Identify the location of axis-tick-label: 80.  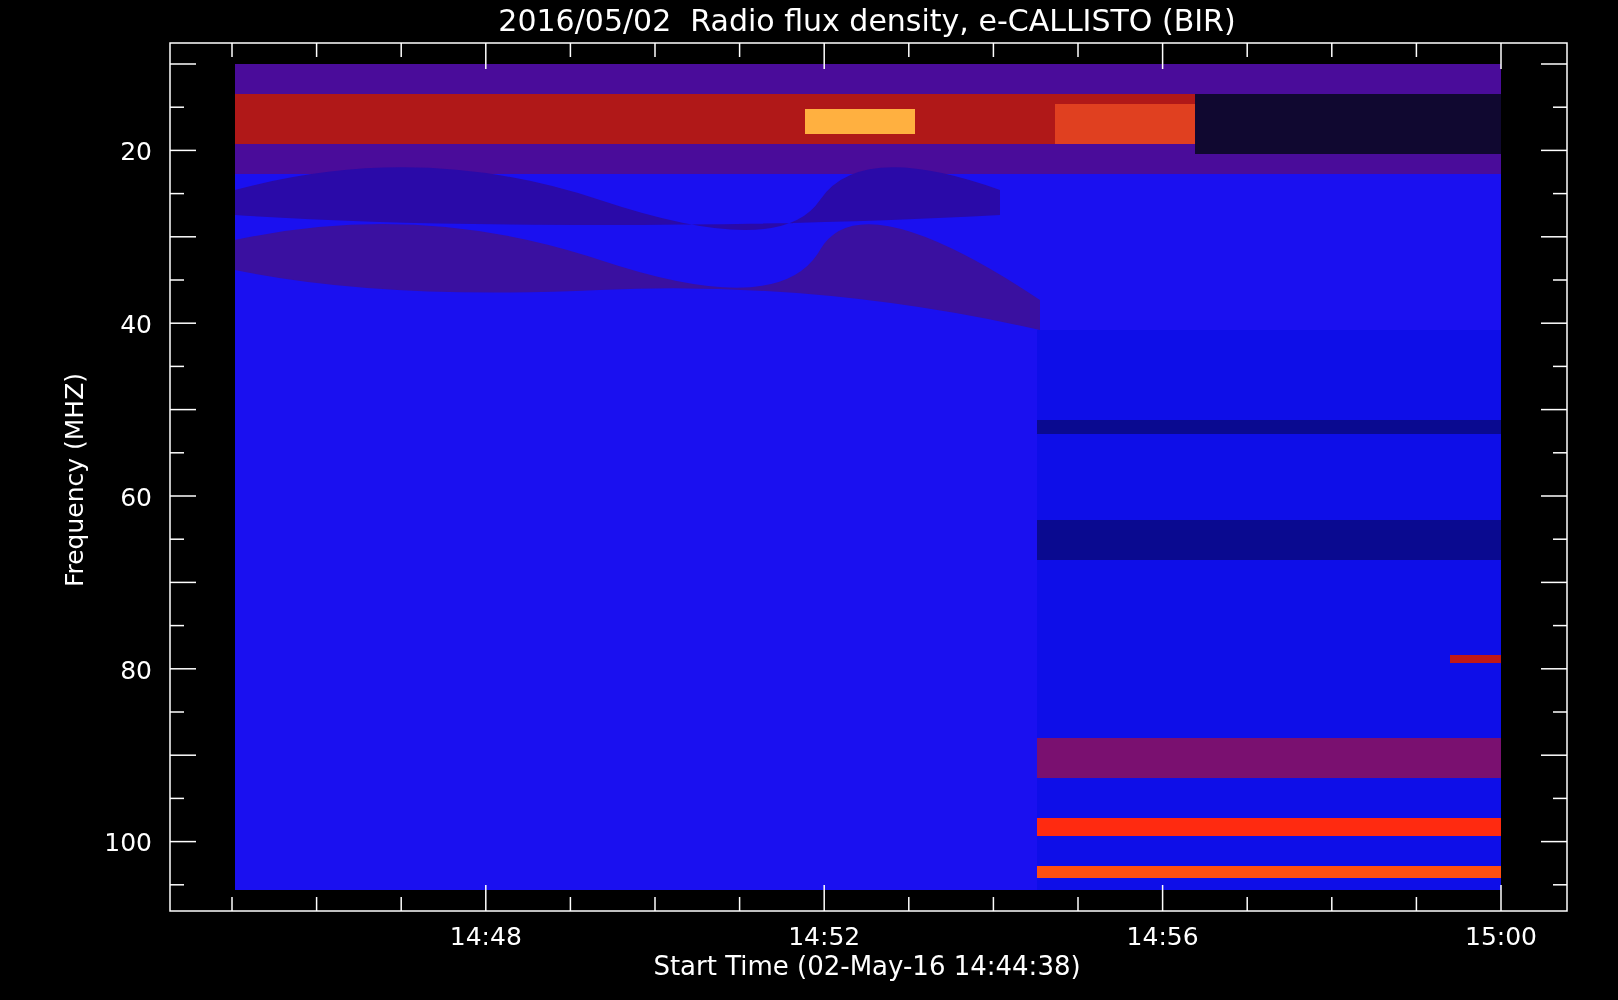
(136, 670).